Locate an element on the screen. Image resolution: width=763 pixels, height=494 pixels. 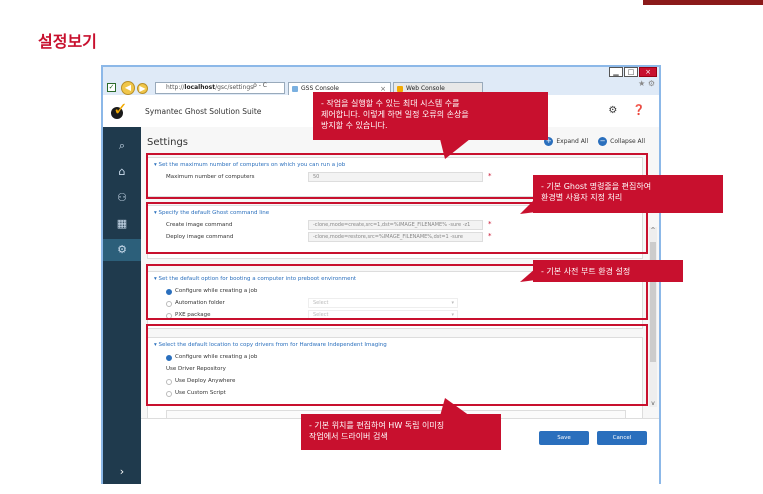
forward-icon: ▶ is located at coordinates (142, 88).